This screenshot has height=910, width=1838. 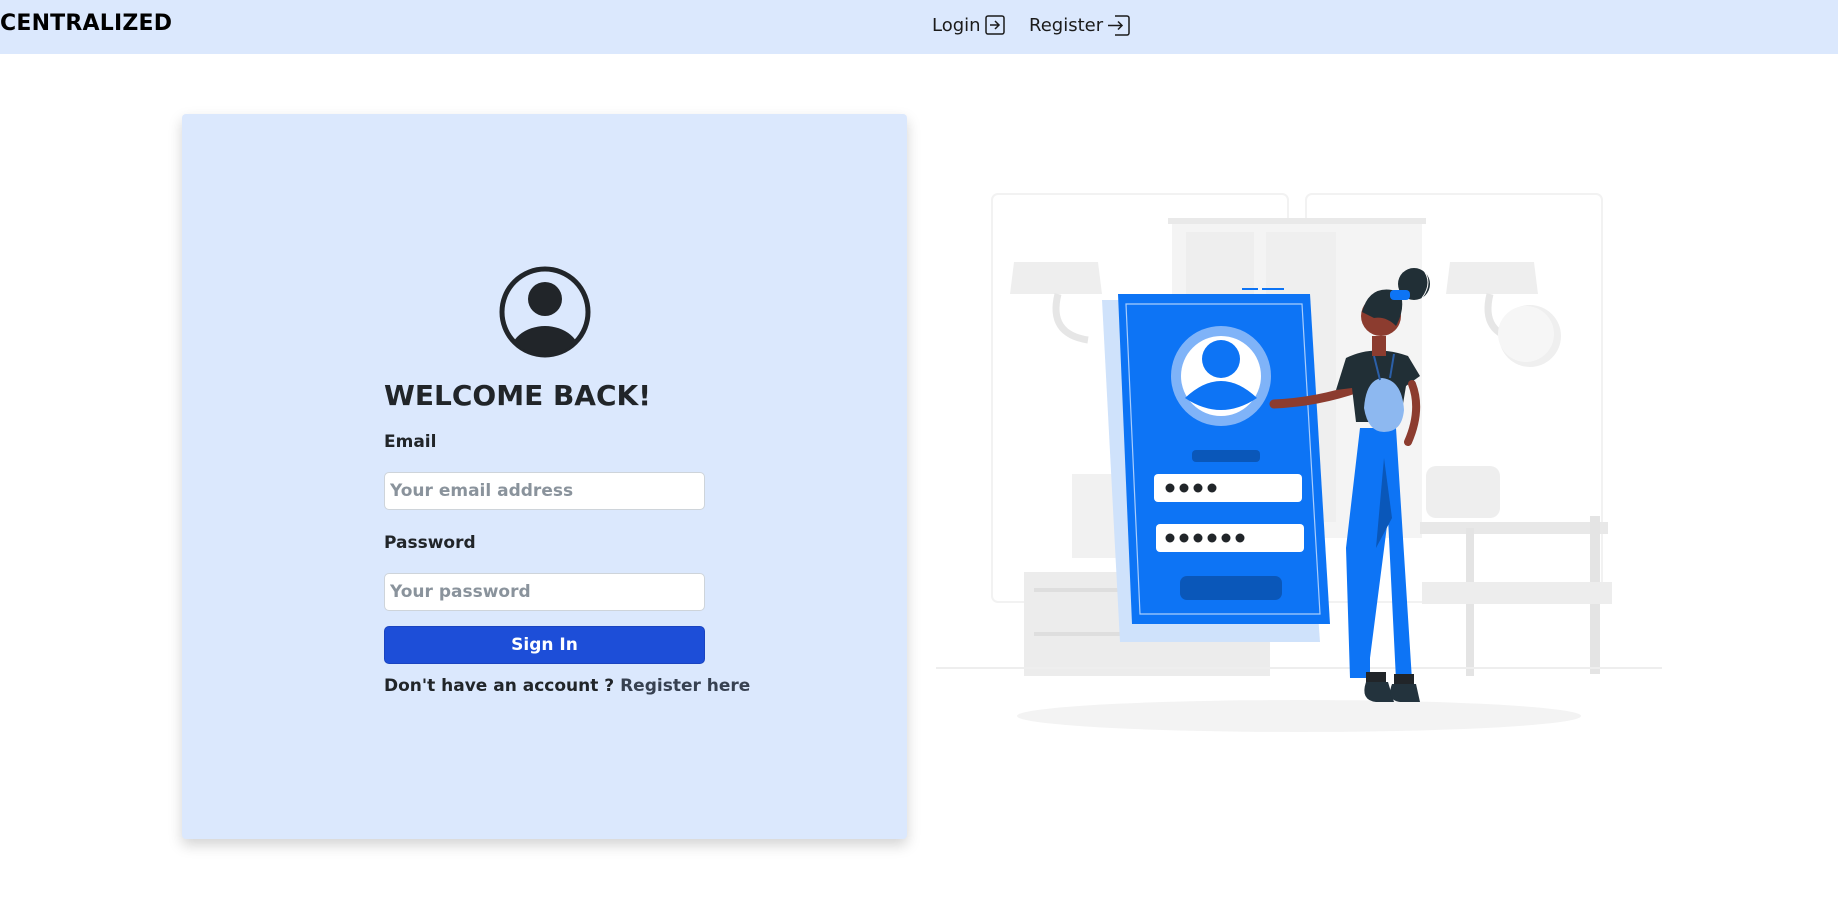 What do you see at coordinates (685, 686) in the screenshot?
I see `register-here-link: Register here` at bounding box center [685, 686].